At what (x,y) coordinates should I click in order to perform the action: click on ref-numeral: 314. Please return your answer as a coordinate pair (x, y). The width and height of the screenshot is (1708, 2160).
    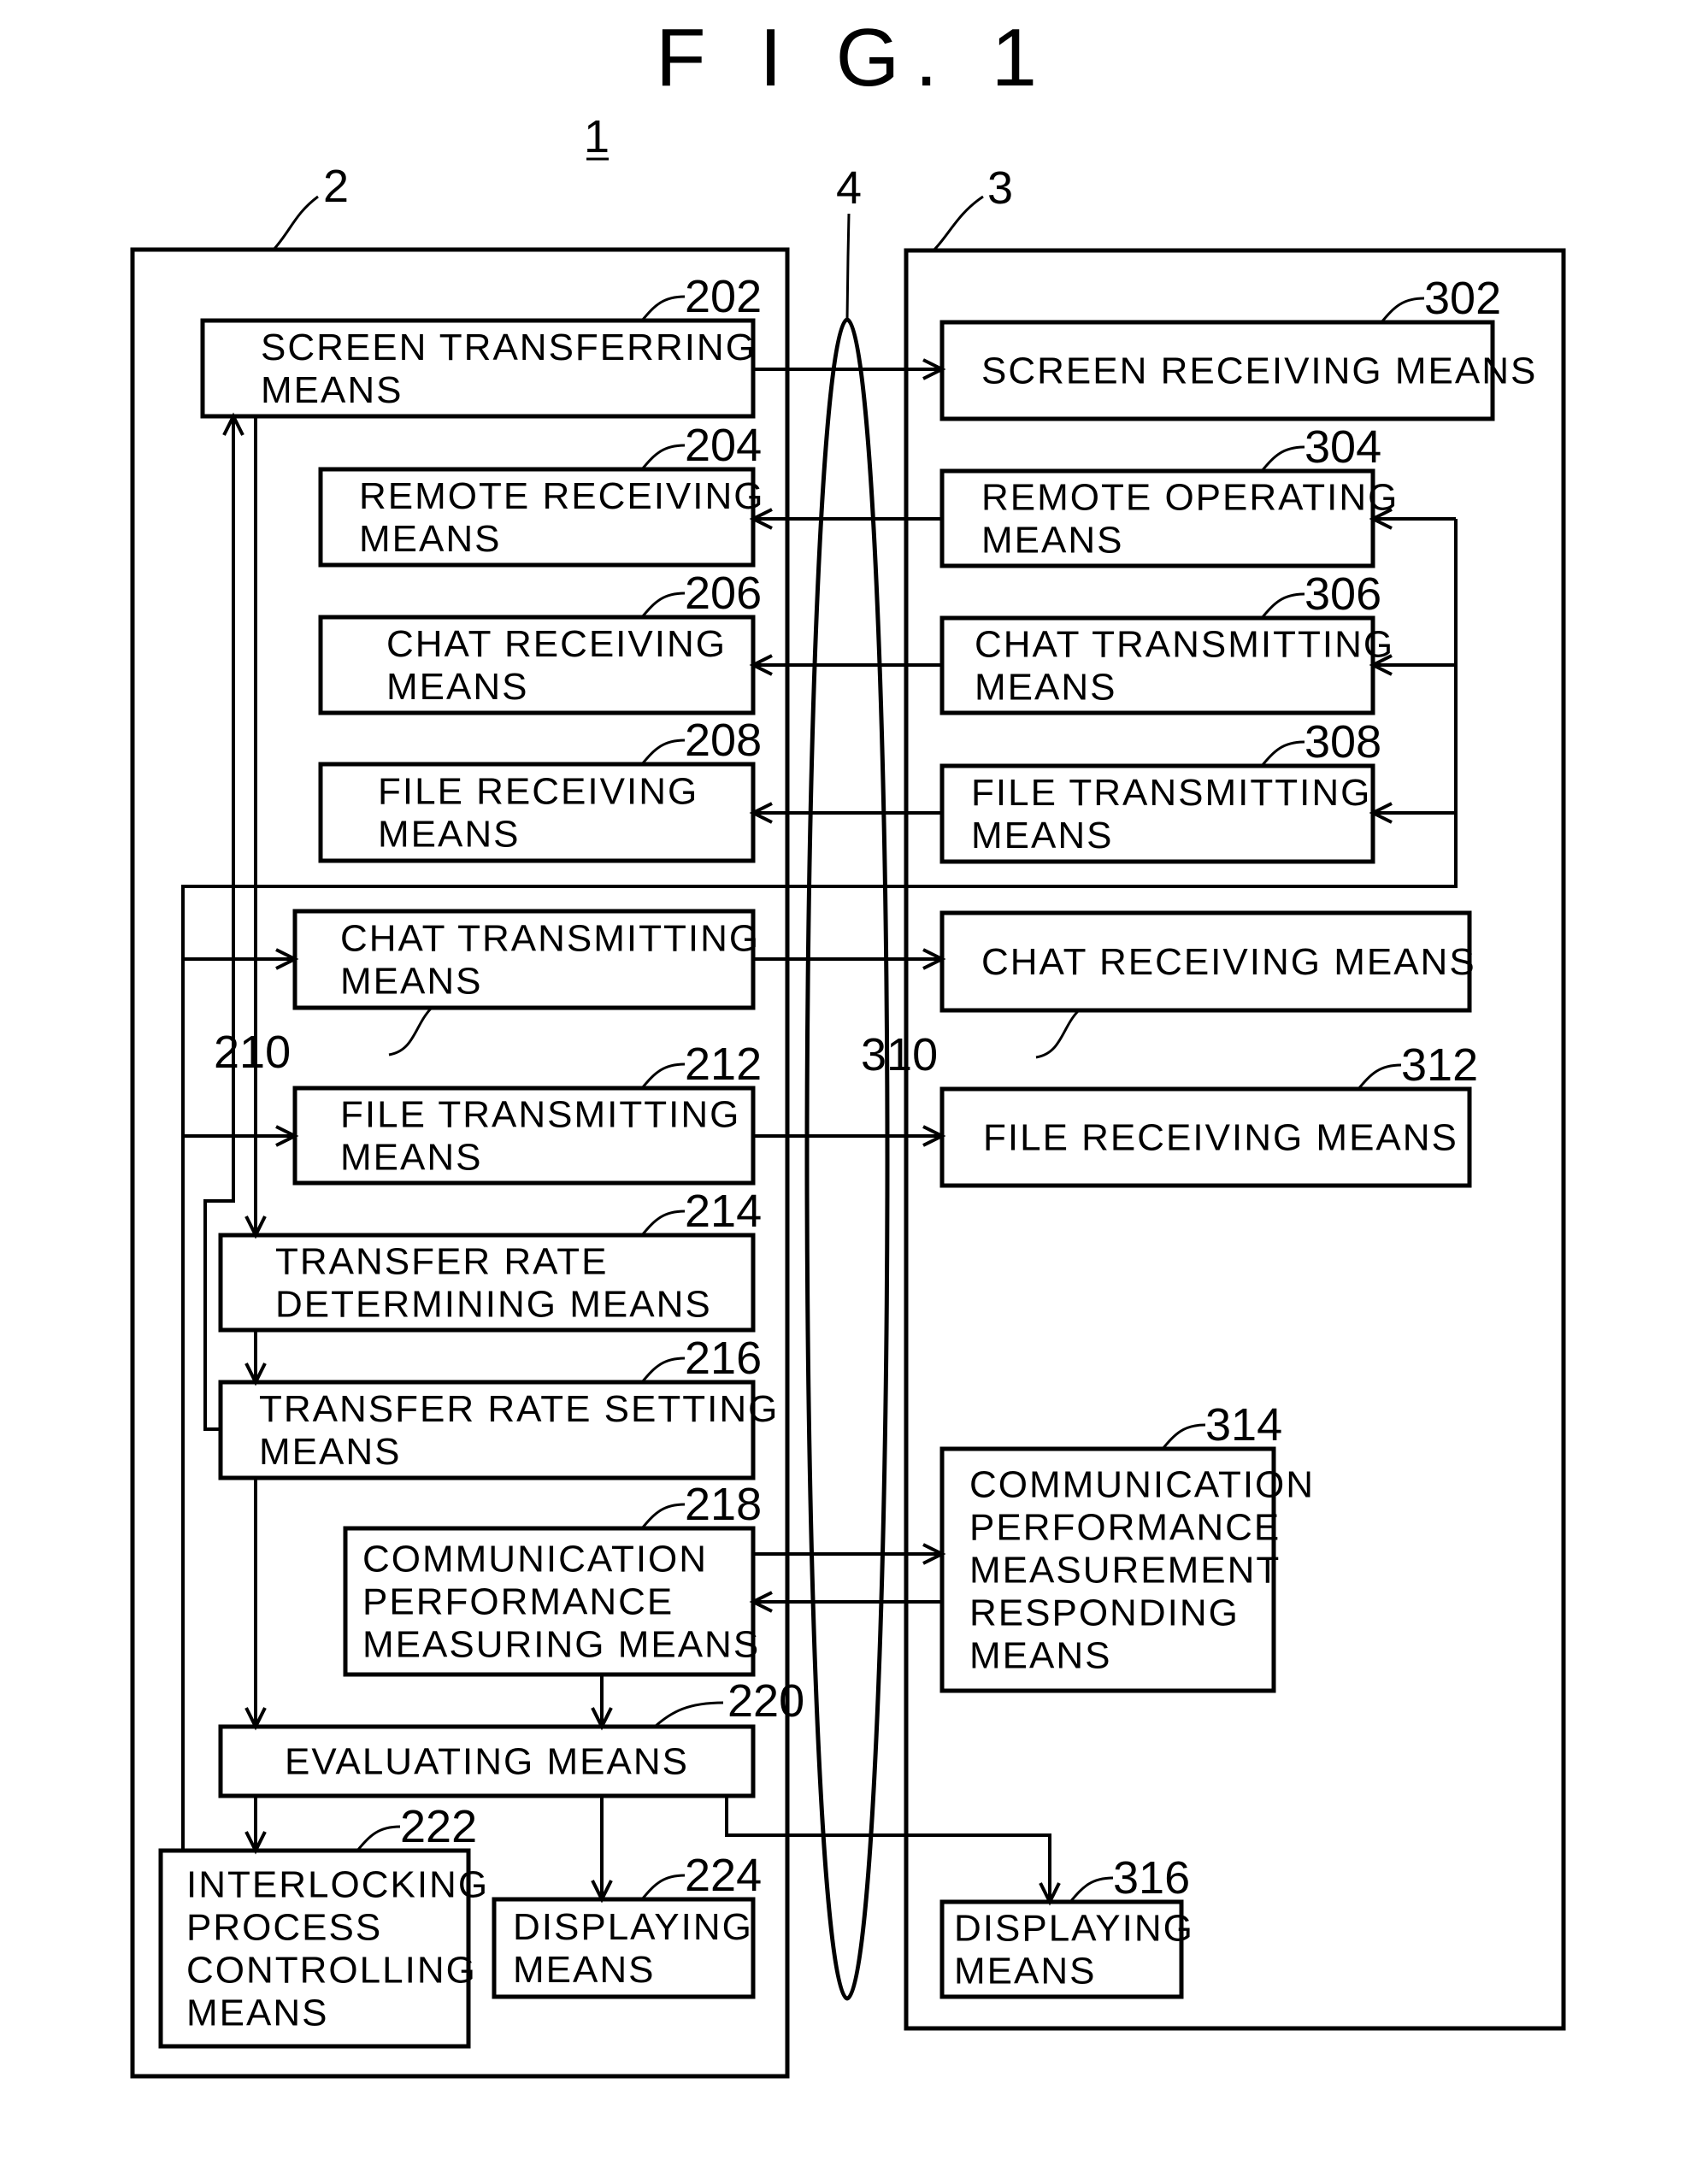
    Looking at the image, I should click on (1244, 1425).